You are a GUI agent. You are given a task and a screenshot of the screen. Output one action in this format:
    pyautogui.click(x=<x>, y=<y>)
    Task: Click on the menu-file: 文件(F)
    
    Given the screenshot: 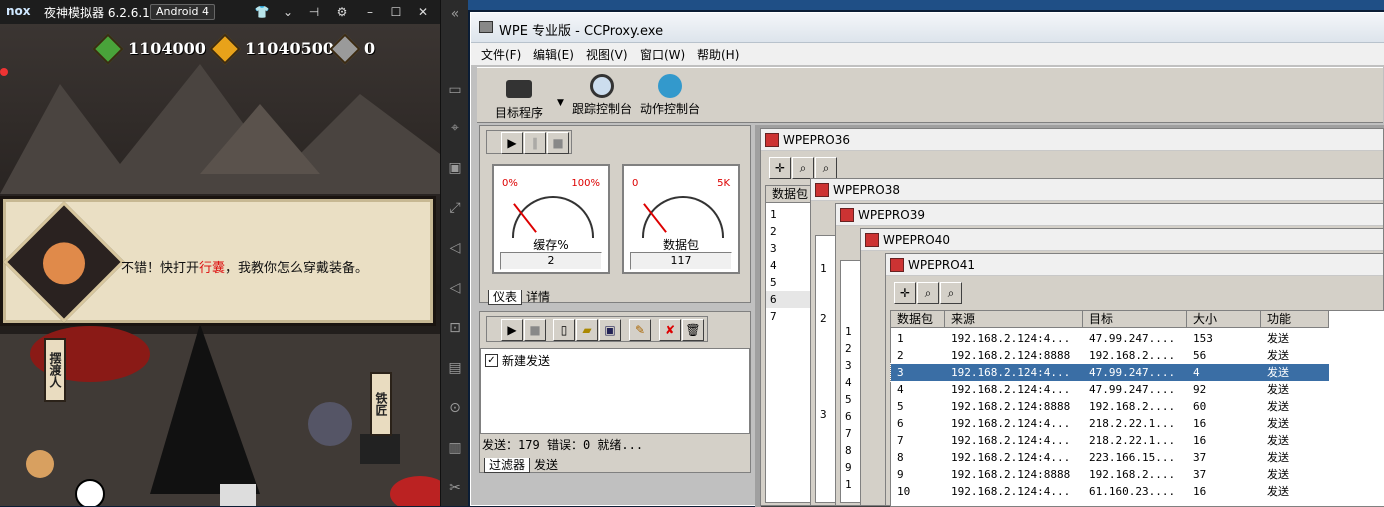 What is the action you would take?
    pyautogui.click(x=501, y=54)
    